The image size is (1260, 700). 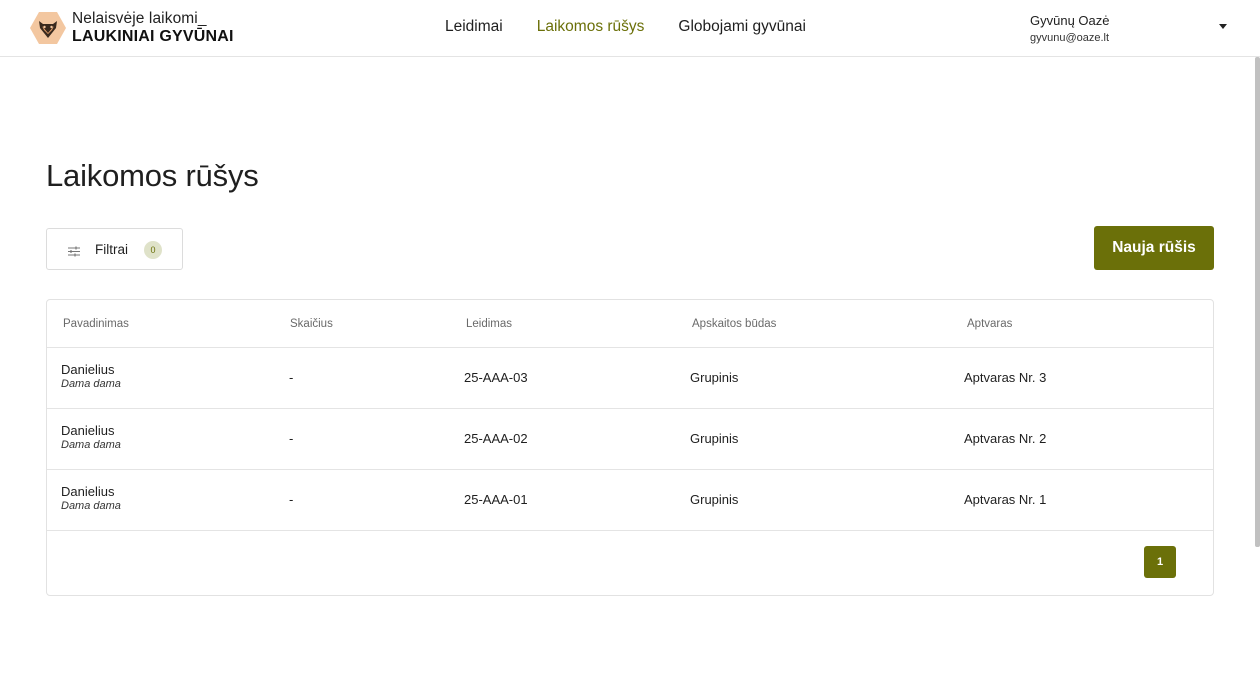 I want to click on permit-cell: 25-AAA-01, so click(x=496, y=499).